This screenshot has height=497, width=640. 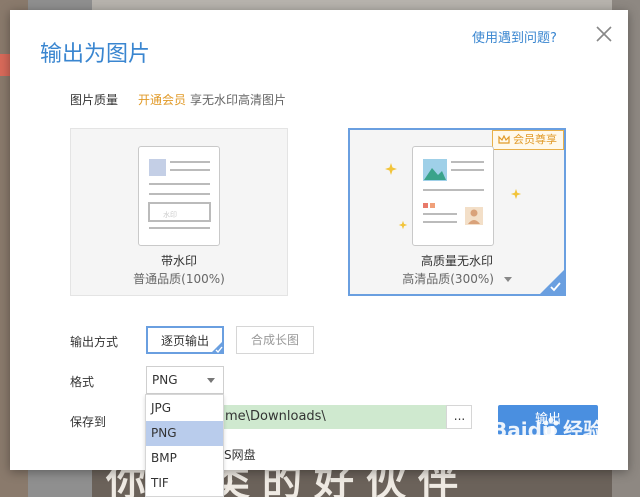 I want to click on format-selected-value: PNG, so click(x=165, y=380).